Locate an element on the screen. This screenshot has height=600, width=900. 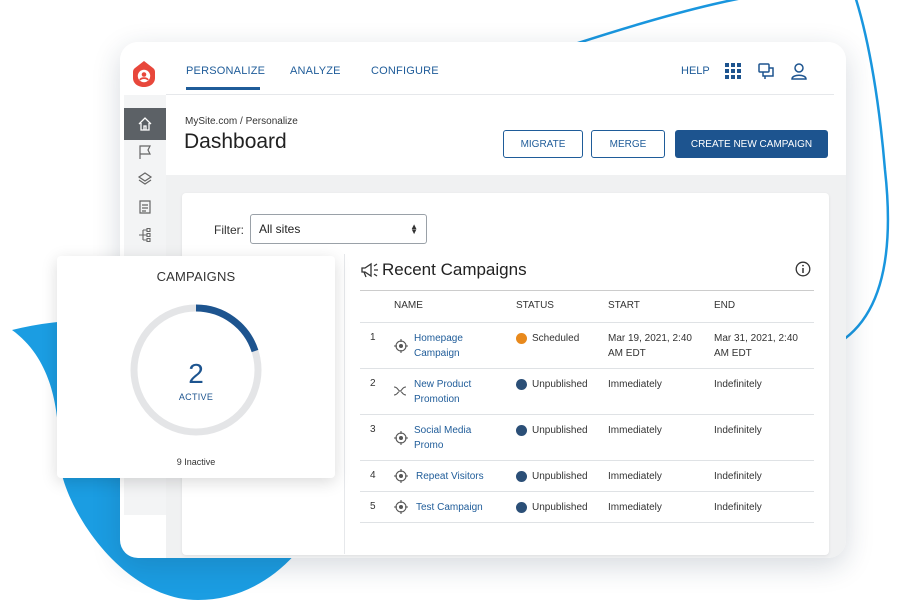
page-title: Dashboard is located at coordinates (235, 141).